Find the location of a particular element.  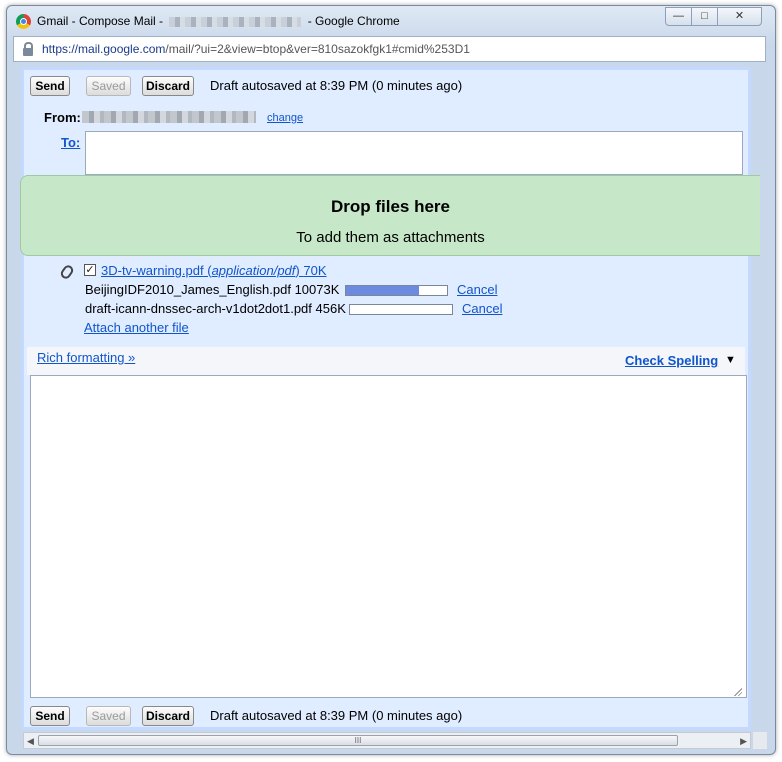

horizontal-scrollbar: ◀ III ▶ is located at coordinates (387, 740).